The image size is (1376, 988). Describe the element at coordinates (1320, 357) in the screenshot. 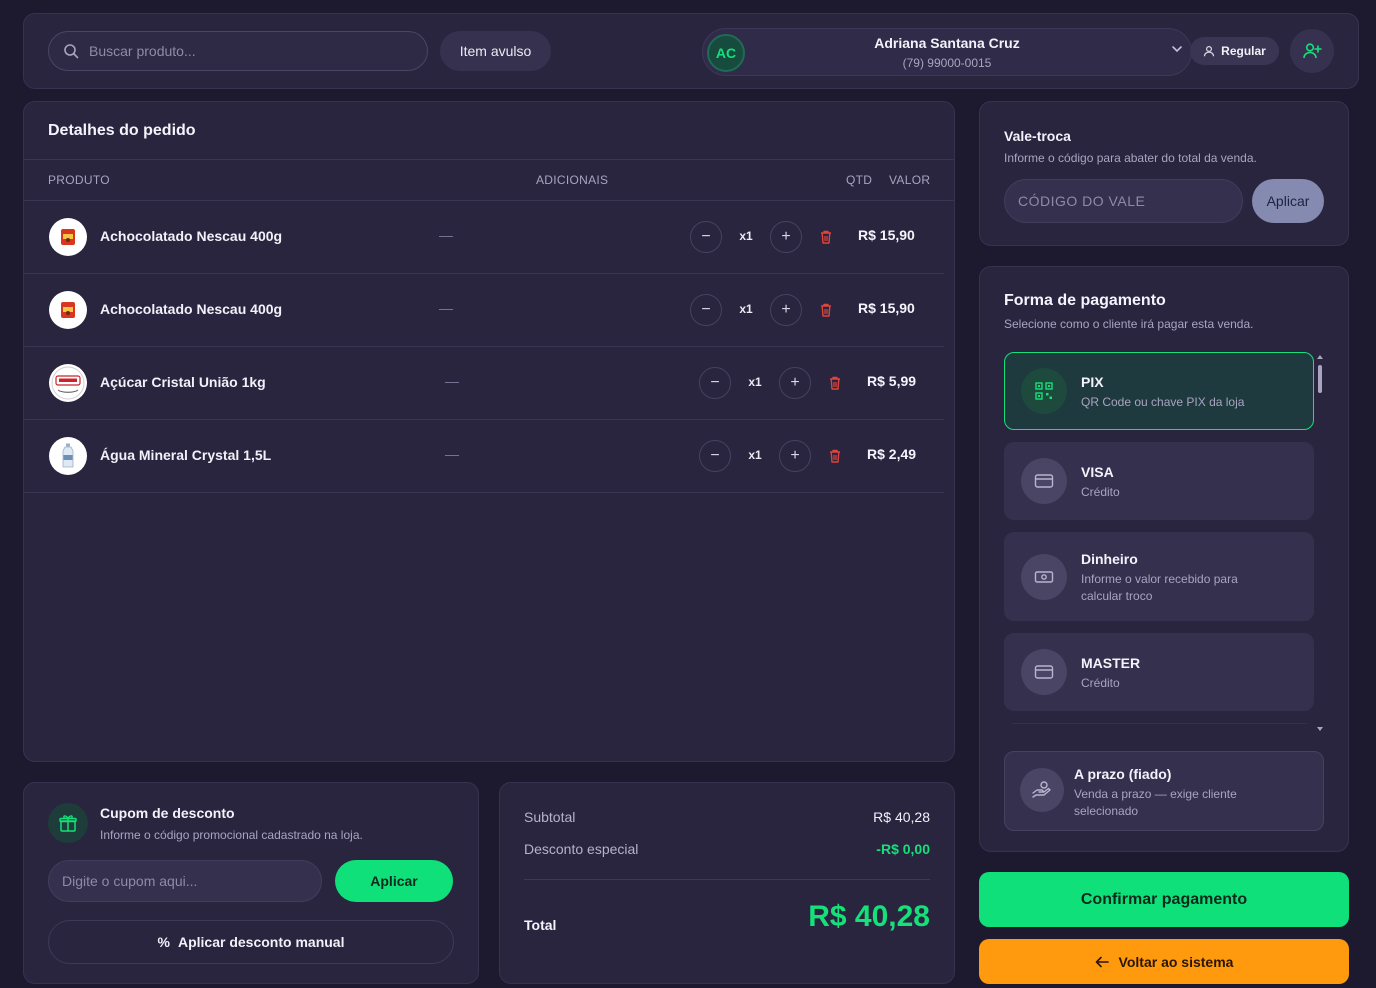

I see `scroll-up-icon` at that location.